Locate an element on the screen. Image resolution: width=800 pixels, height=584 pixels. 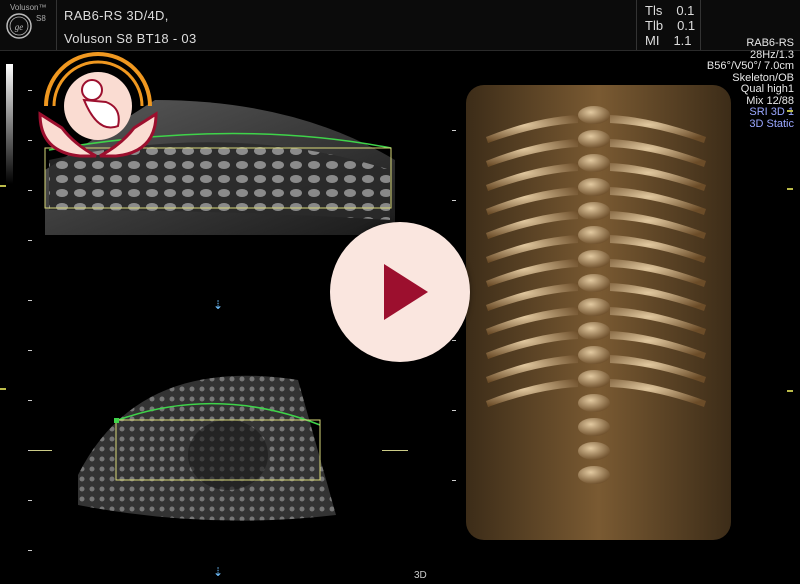
grayscale-bar is located at coordinates (9, 124).